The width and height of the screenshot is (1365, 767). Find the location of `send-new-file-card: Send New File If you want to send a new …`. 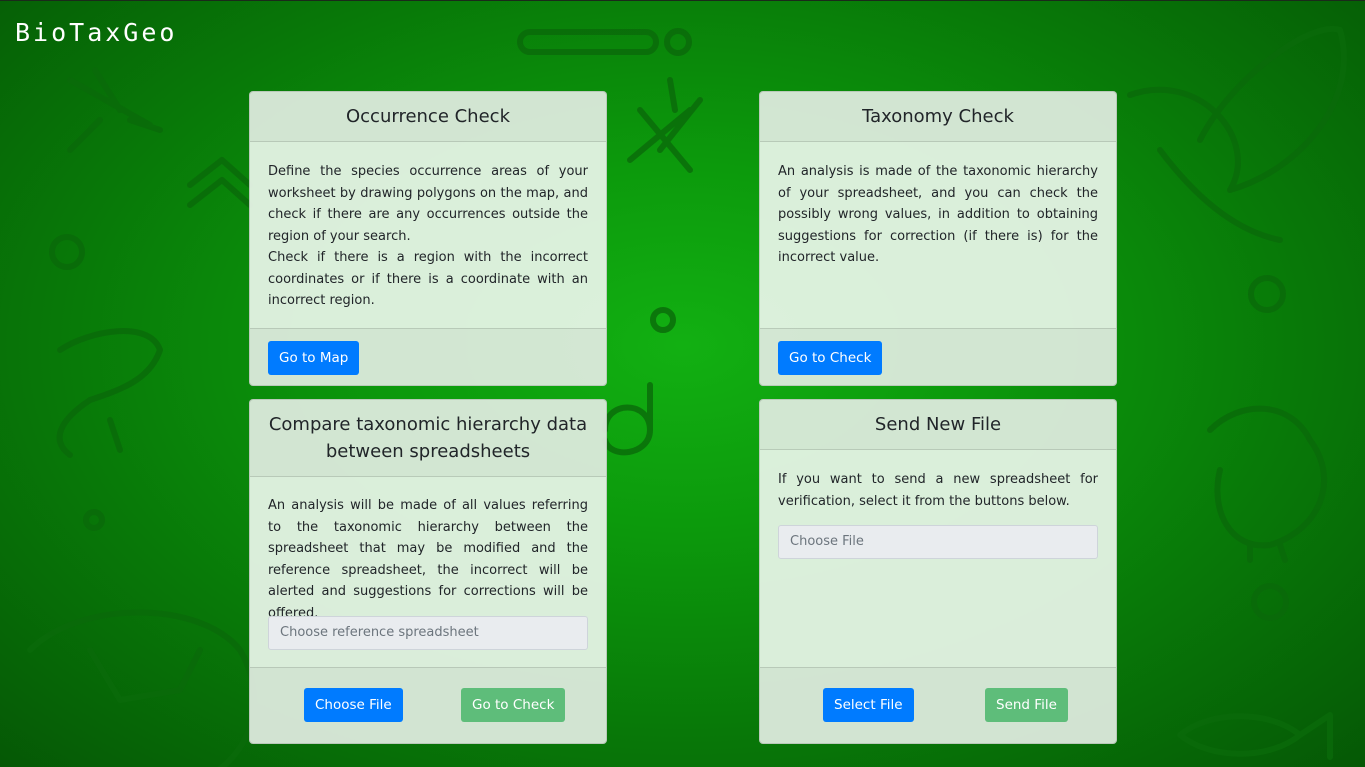

send-new-file-card: Send New File If you want to send a new … is located at coordinates (938, 571).